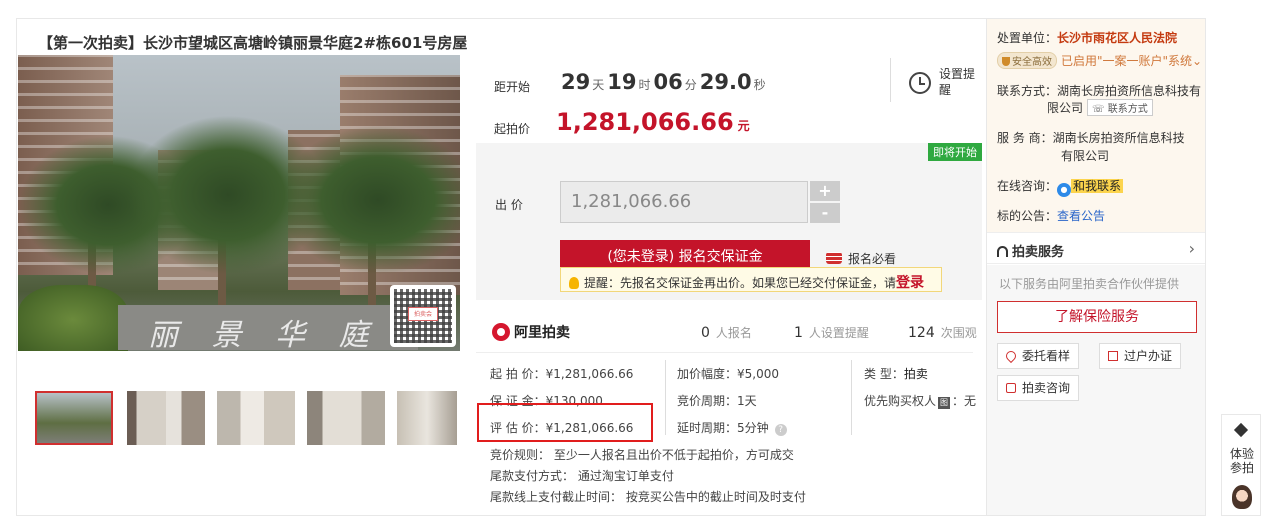  I want to click on service-value: 湖南长房拍资所信息科技, so click(1118, 138).